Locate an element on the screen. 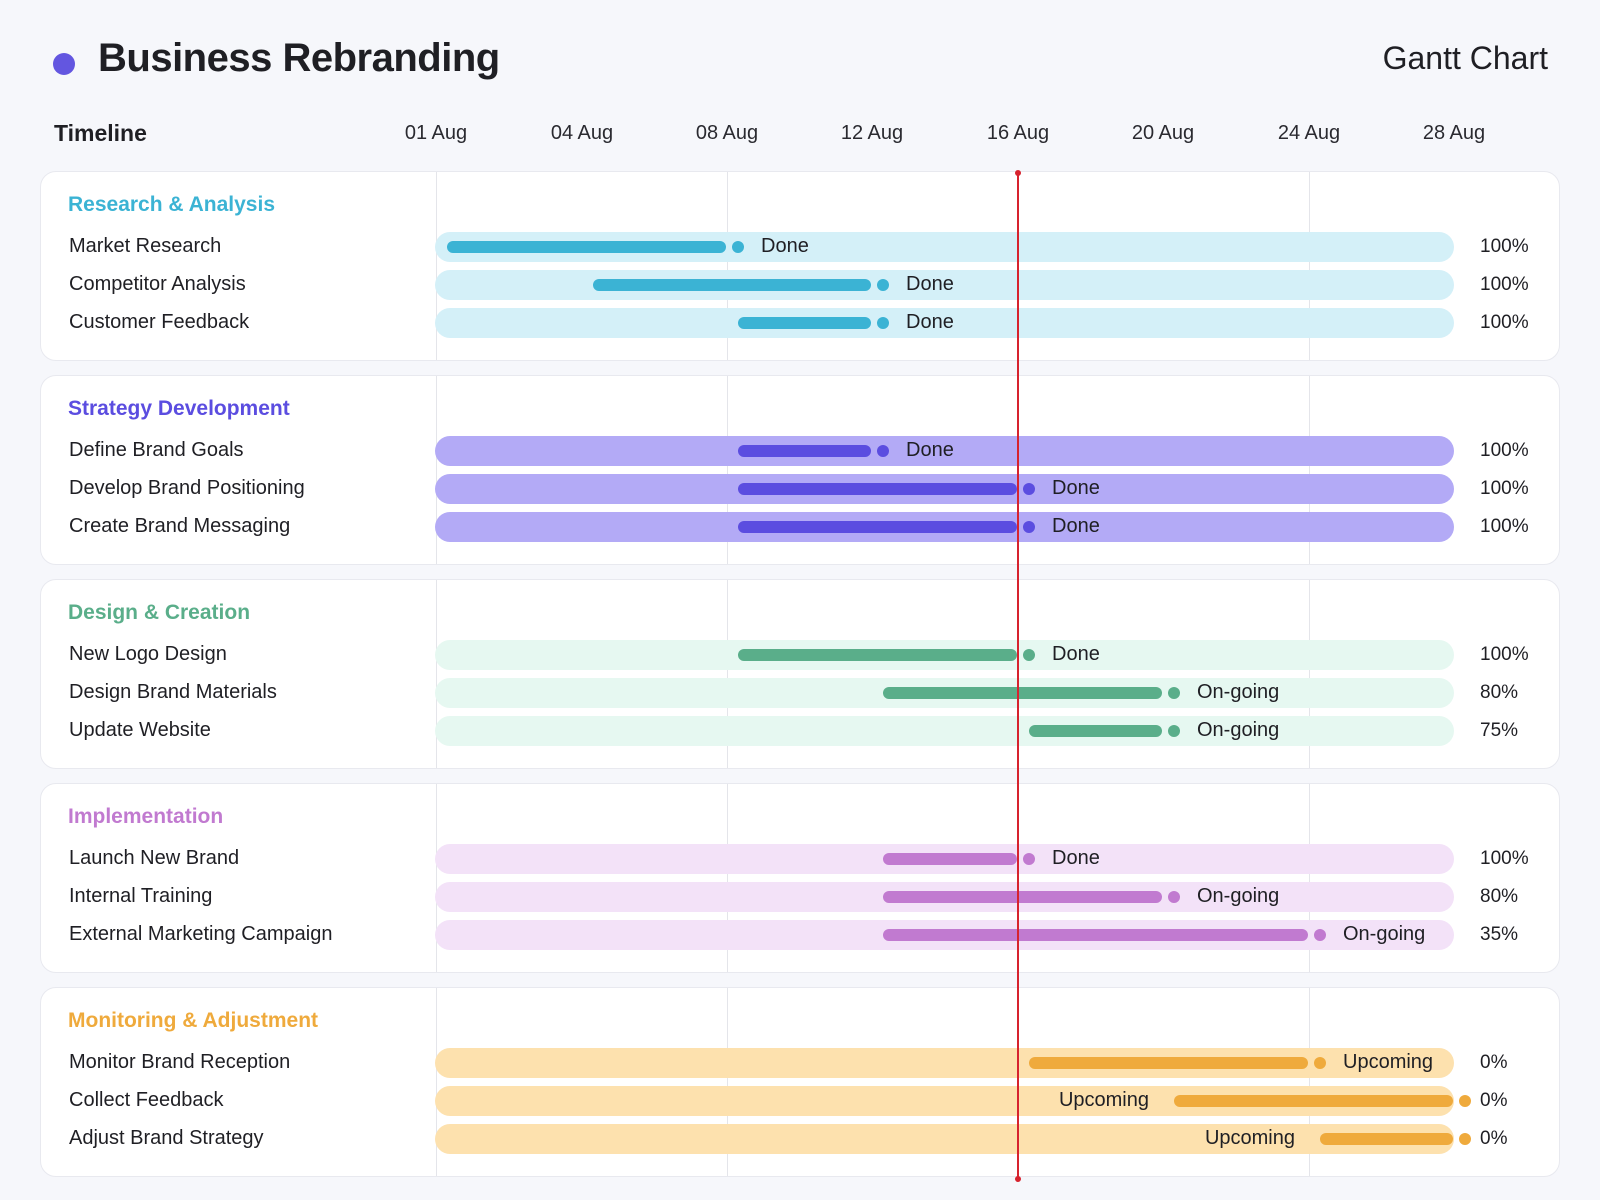  timeline-label: Timeline is located at coordinates (100, 133).